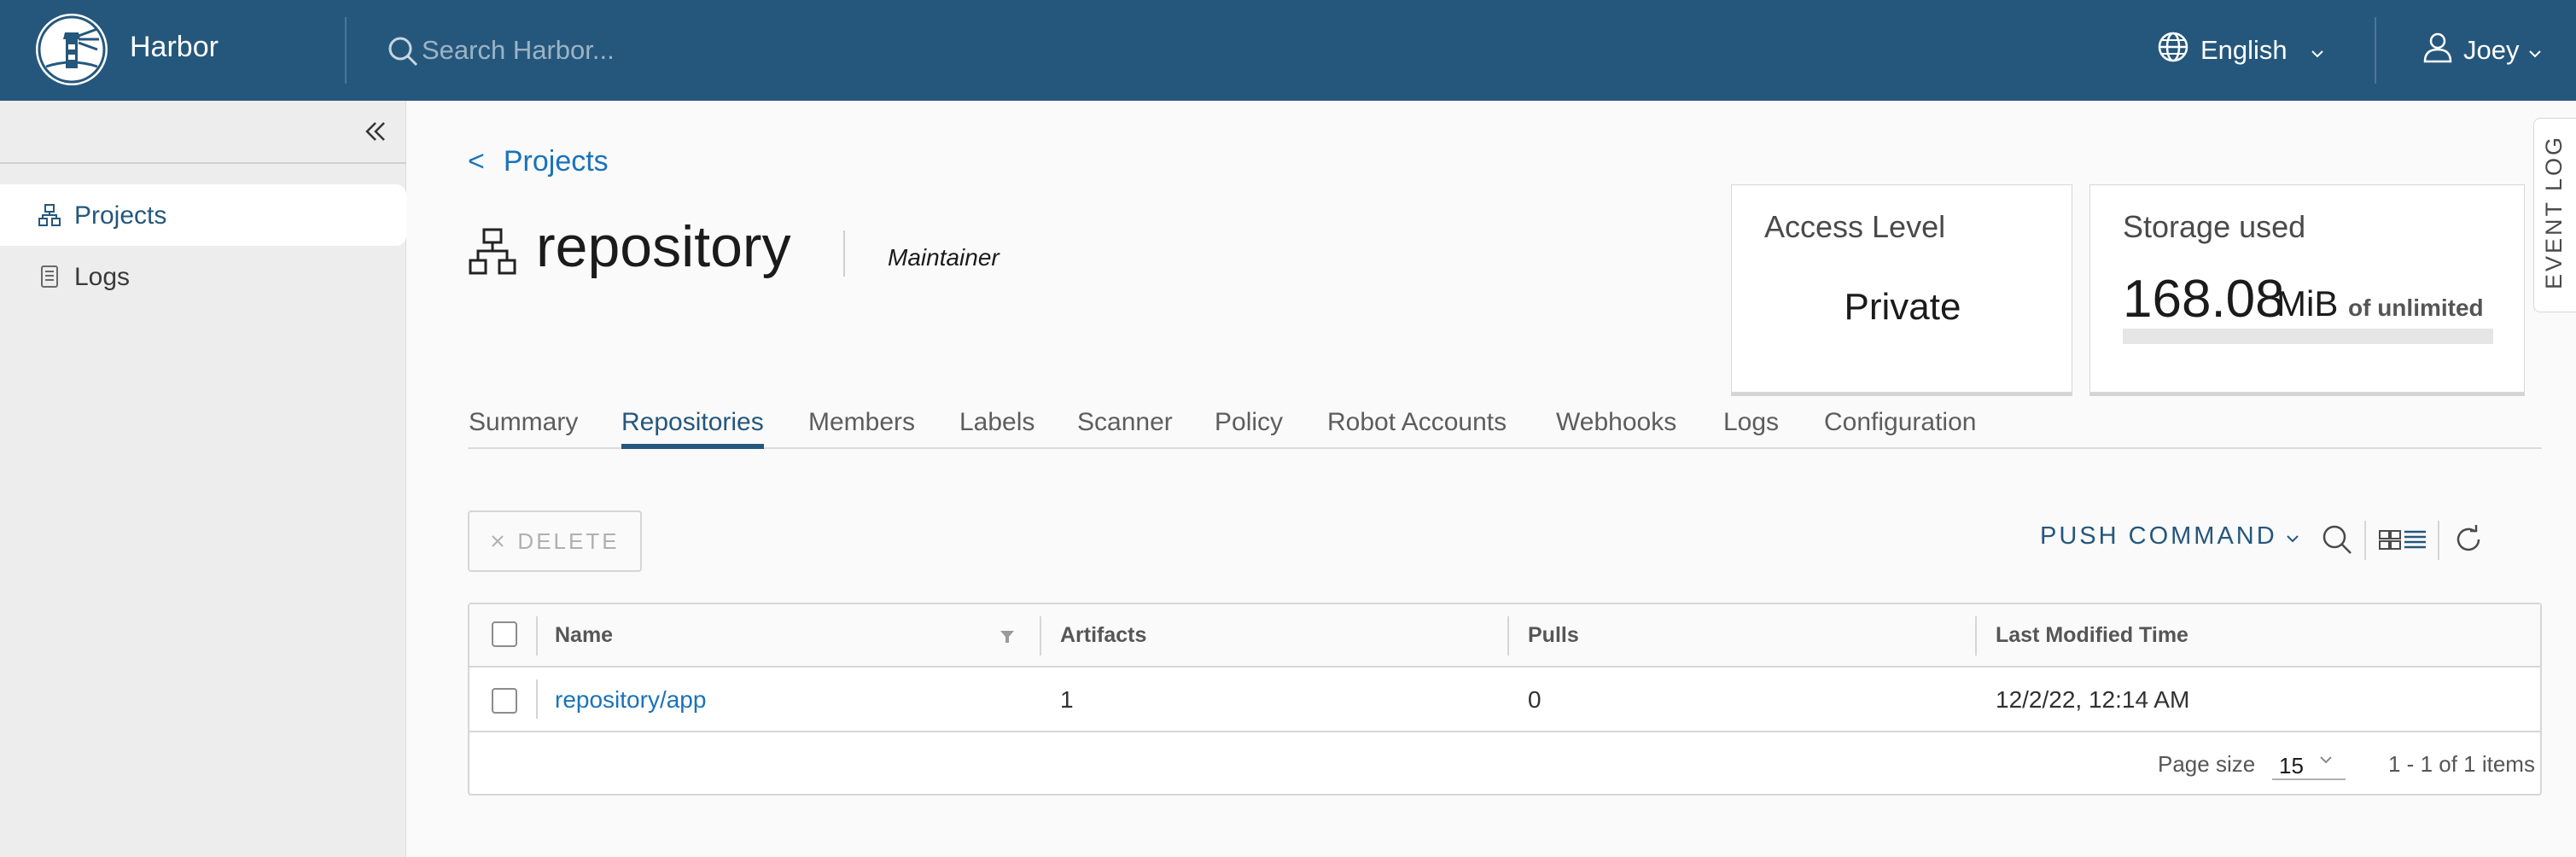  I want to click on storage-limit: of unlimited, so click(2416, 308).